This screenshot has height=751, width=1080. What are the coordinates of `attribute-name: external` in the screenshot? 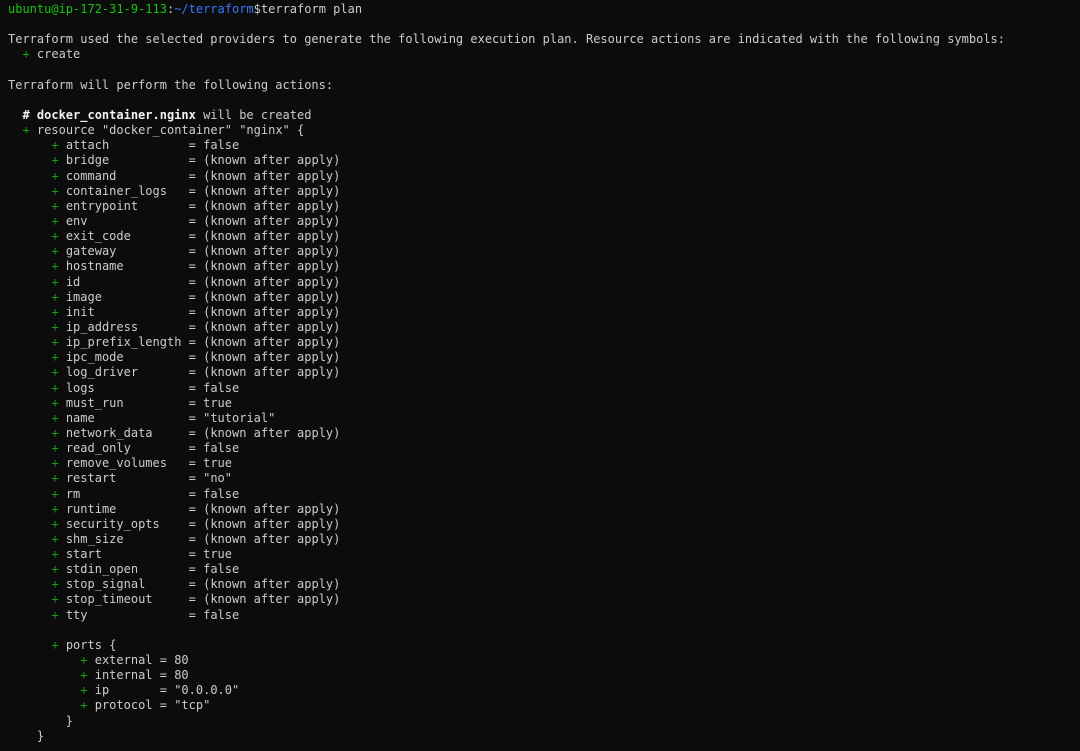 It's located at (123, 660).